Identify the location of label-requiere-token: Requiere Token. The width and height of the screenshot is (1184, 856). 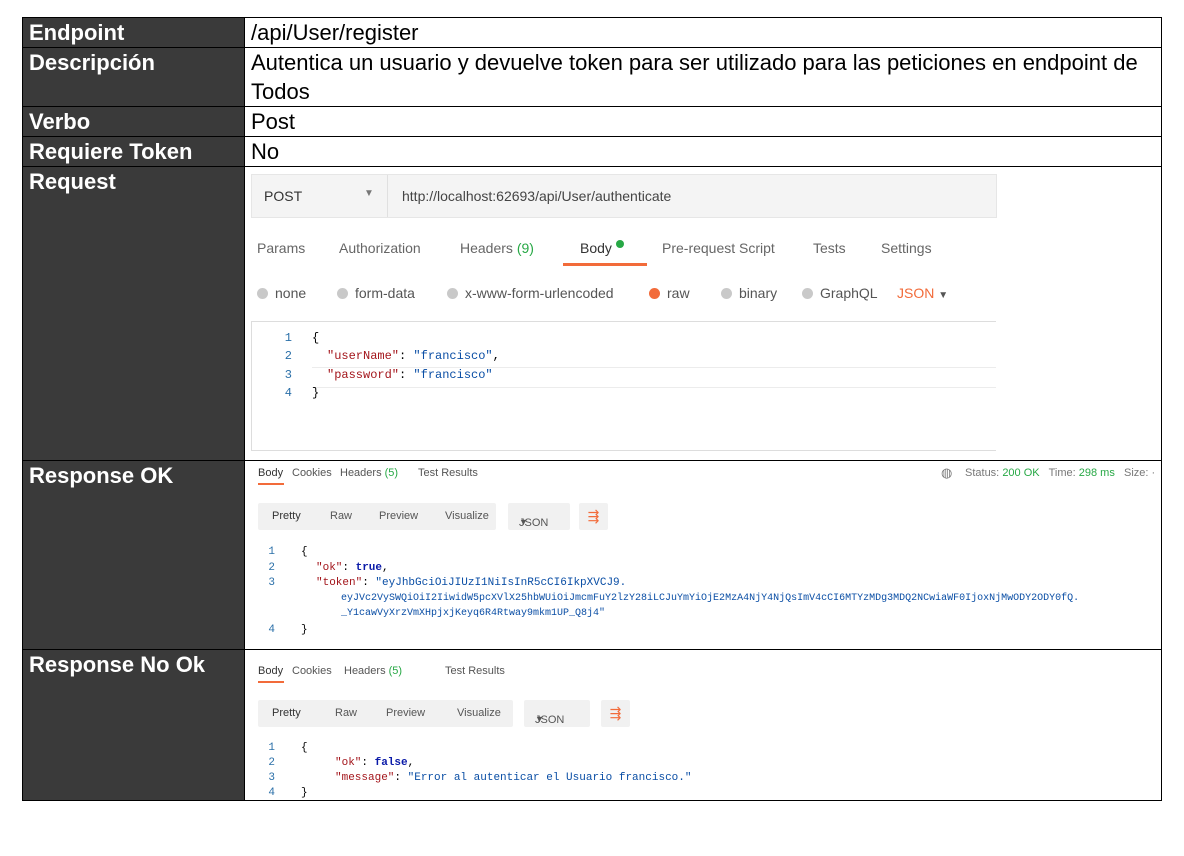
(133, 151).